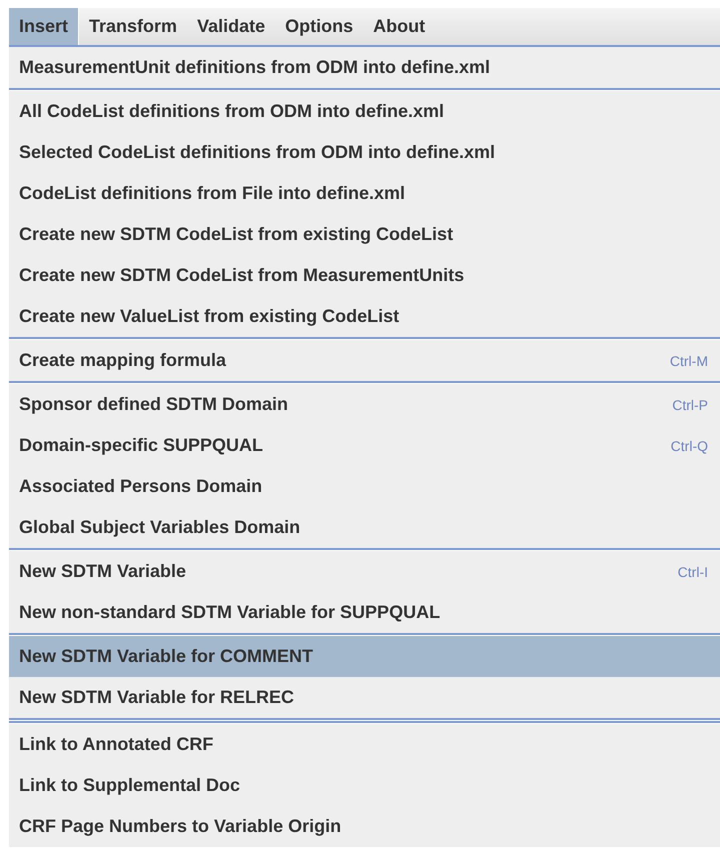 Image resolution: width=720 pixels, height=868 pixels. I want to click on menu-item: New non-standard SDTM Variable for SUPPQUAL, so click(364, 612).